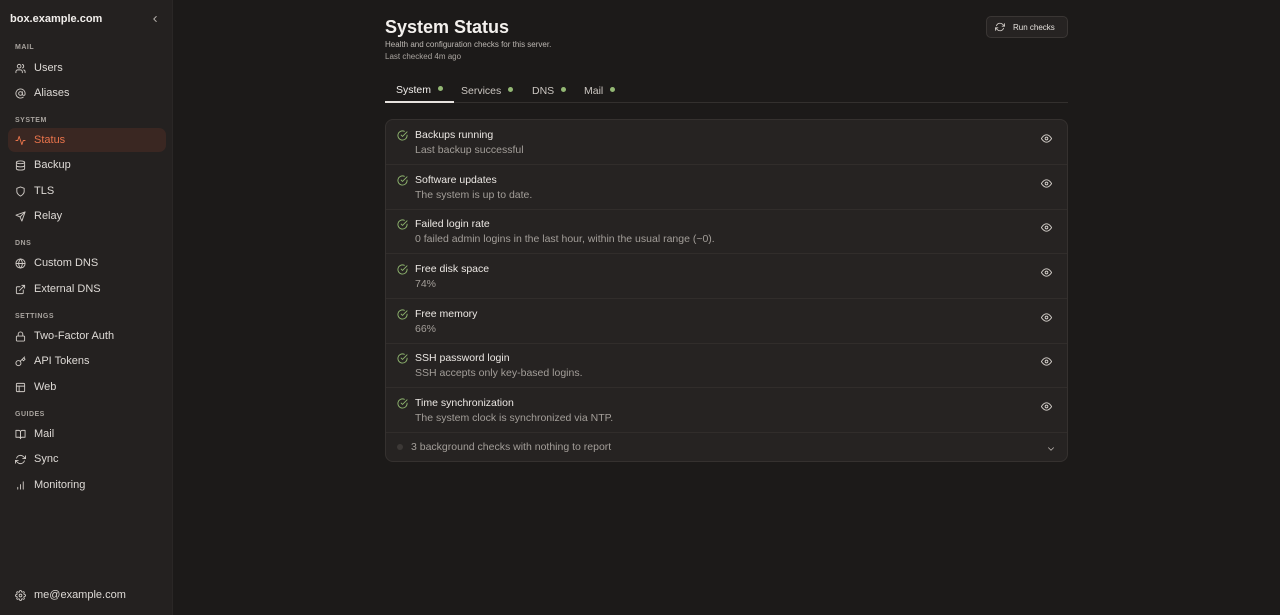 The width and height of the screenshot is (1280, 615). I want to click on at-sign-icon, so click(20, 93).